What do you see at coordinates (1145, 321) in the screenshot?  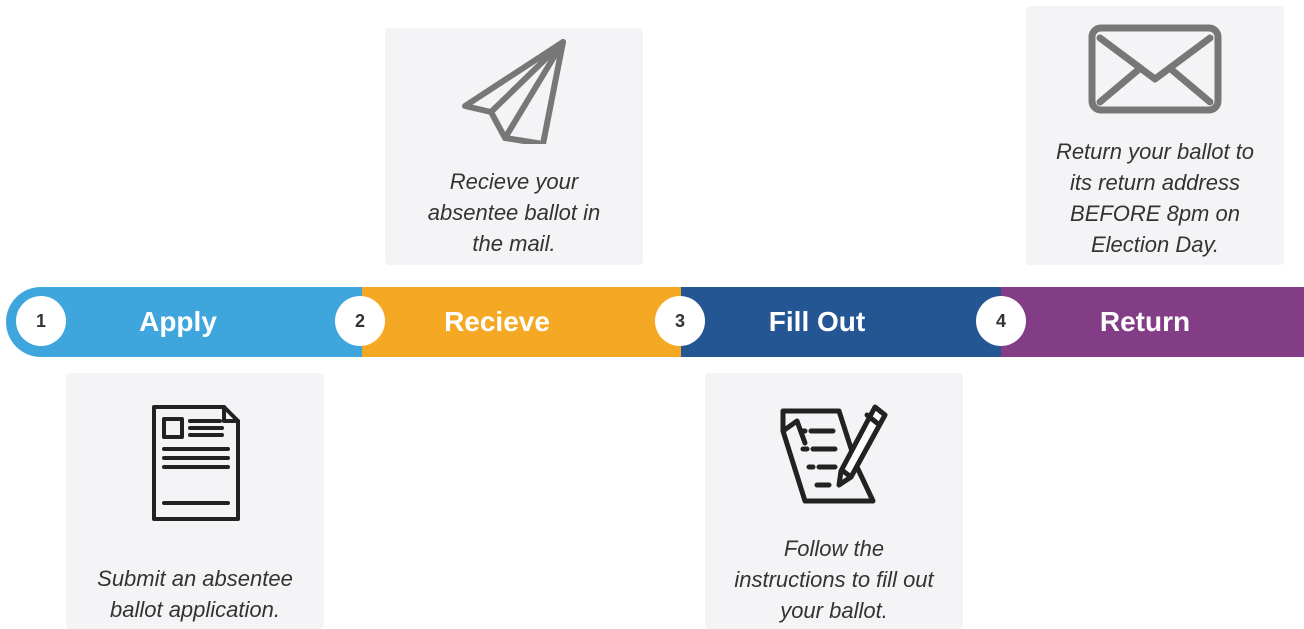 I see `step-4-label: Return` at bounding box center [1145, 321].